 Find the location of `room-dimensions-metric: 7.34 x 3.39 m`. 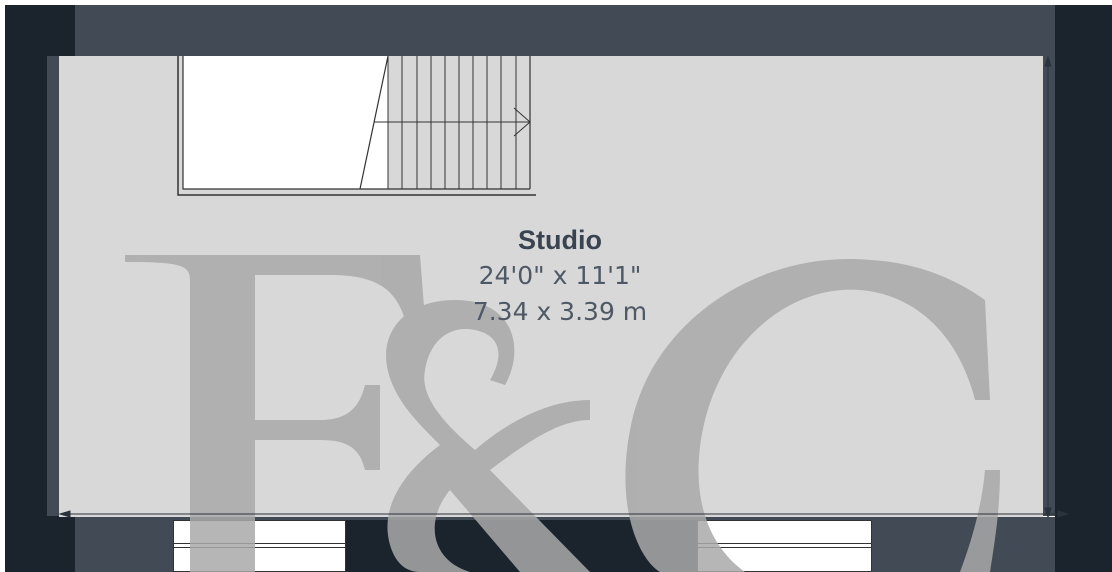

room-dimensions-metric: 7.34 x 3.39 m is located at coordinates (560, 311).